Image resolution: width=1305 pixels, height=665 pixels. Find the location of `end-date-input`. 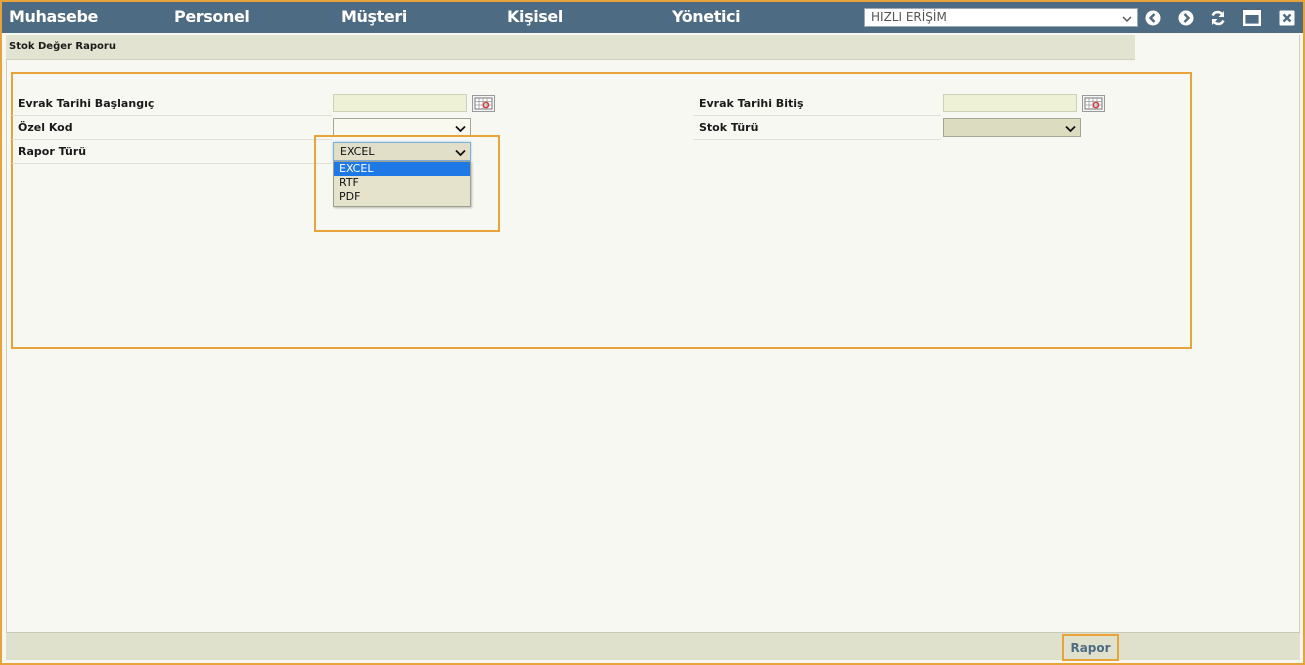

end-date-input is located at coordinates (1010, 103).